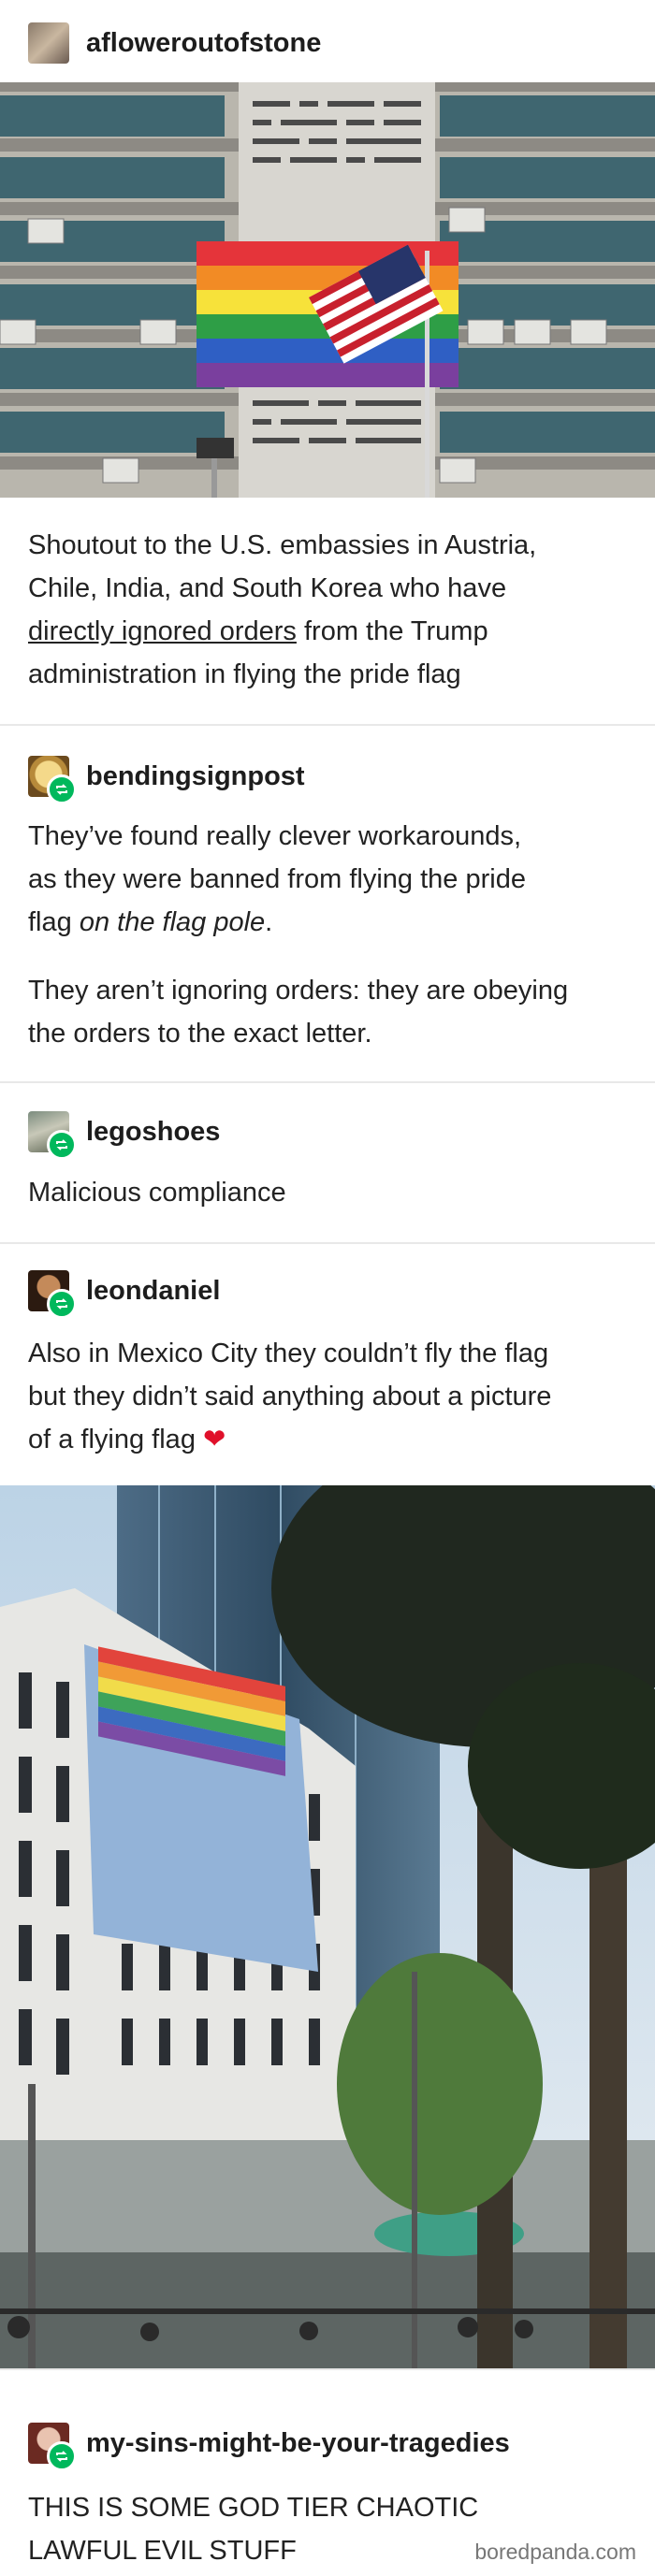 The width and height of the screenshot is (655, 2576). I want to click on directly-ignored-orders-link: directly ignored orders, so click(162, 631).